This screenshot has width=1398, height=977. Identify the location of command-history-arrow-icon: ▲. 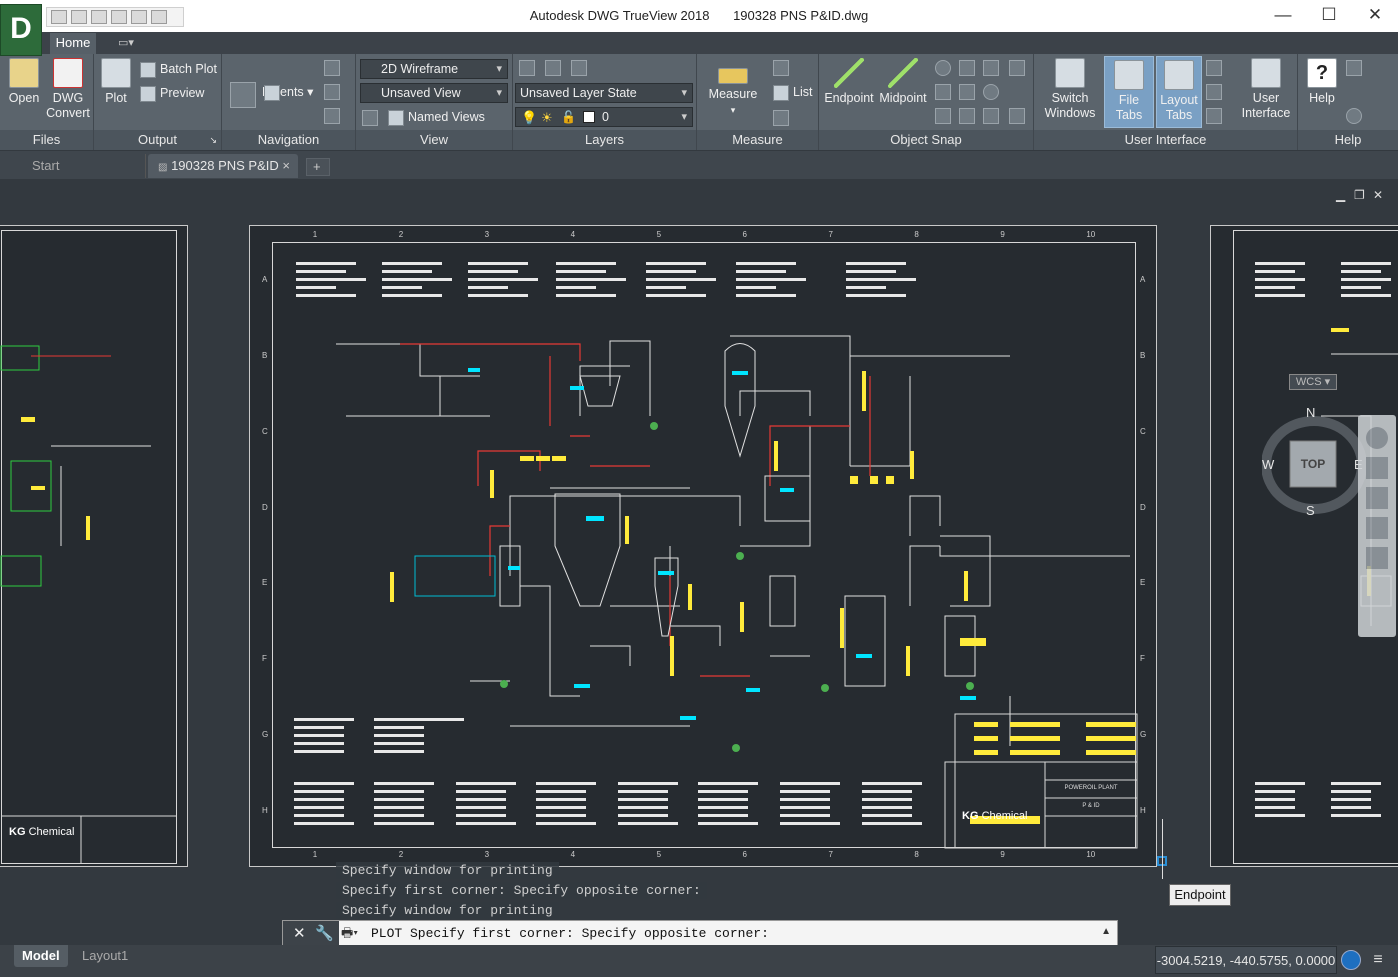
(1106, 931).